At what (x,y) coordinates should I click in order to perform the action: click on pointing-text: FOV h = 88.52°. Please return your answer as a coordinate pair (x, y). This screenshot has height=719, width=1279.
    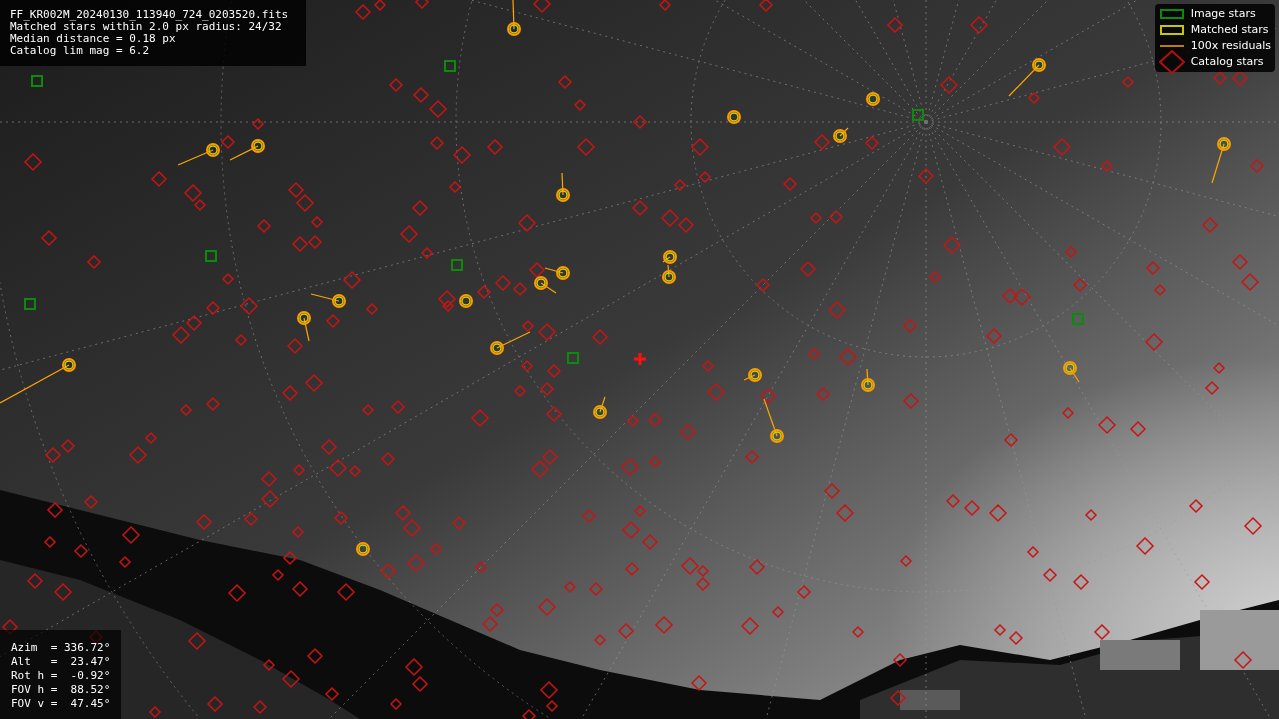
    Looking at the image, I should click on (60, 690).